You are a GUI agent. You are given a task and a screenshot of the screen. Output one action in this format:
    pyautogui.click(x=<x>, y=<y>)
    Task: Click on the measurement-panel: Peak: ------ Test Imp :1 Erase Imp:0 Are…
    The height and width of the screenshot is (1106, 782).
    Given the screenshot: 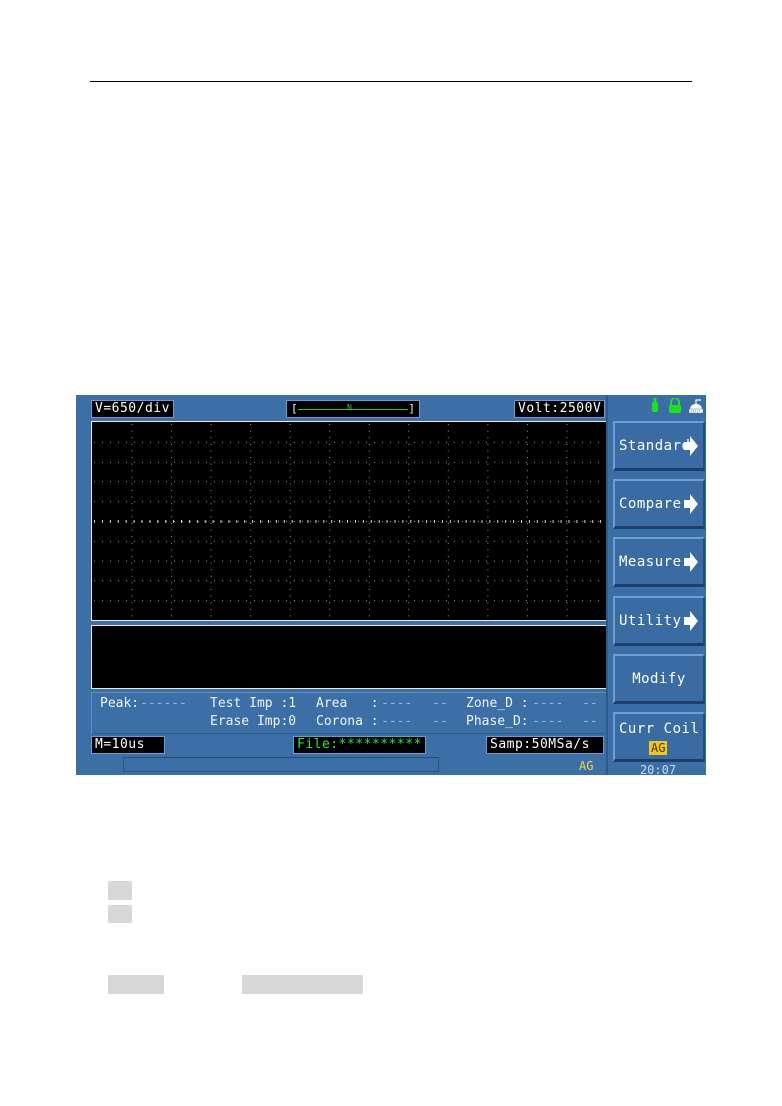 What is the action you would take?
    pyautogui.click(x=349, y=713)
    